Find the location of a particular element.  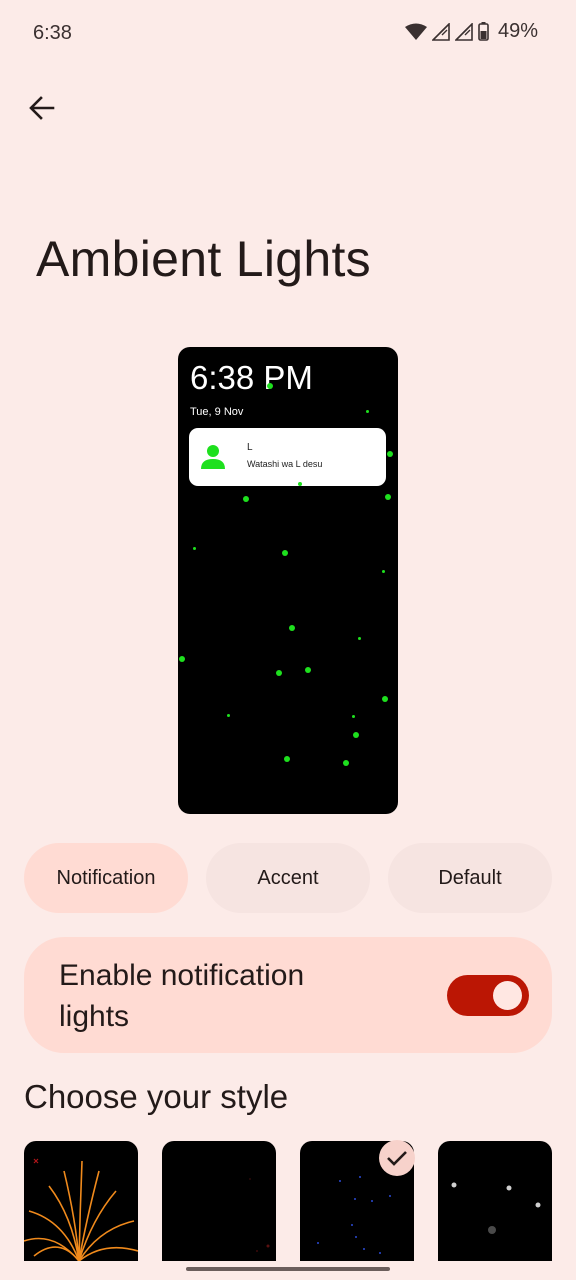

status-time: 6:38 is located at coordinates (52, 33).